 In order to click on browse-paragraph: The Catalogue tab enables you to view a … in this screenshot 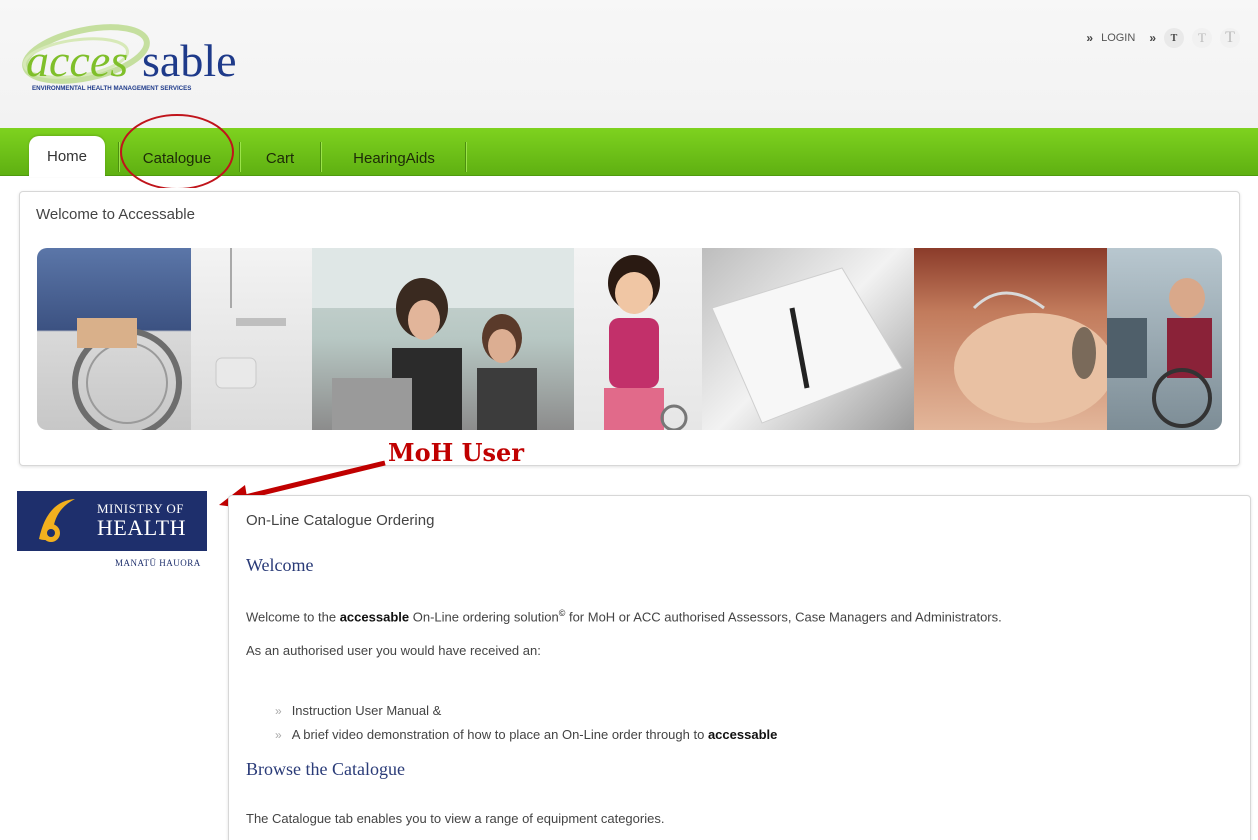, I will do `click(455, 818)`.